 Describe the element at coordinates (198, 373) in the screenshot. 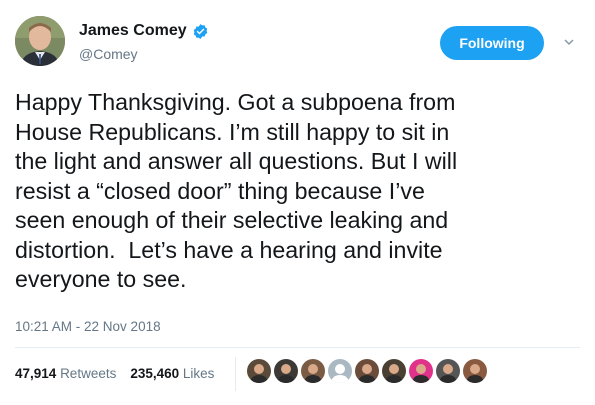

I see `likes-label: Likes` at that location.